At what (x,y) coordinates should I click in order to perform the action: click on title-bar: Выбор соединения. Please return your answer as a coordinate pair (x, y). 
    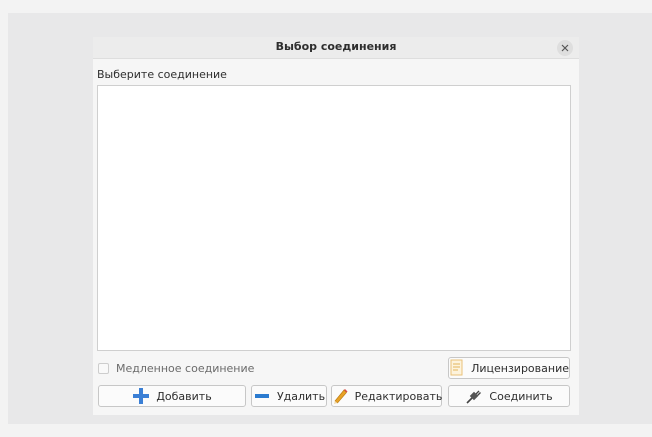
    Looking at the image, I should click on (336, 48).